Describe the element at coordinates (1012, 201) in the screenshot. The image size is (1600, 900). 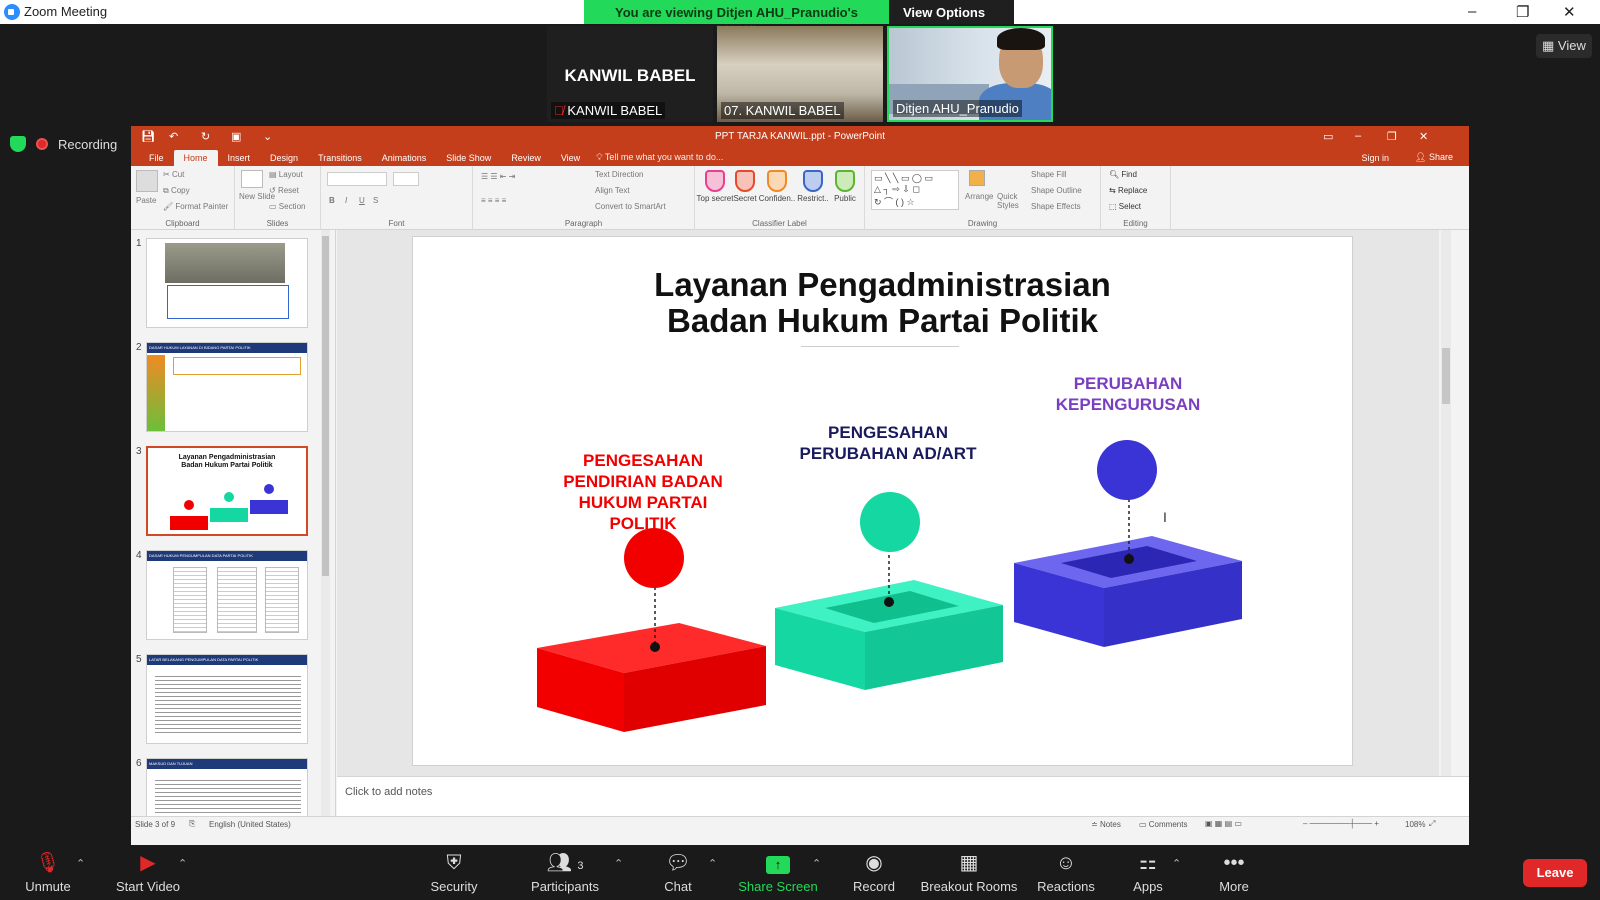
I see `quick-styles-button: Quick Styles` at that location.